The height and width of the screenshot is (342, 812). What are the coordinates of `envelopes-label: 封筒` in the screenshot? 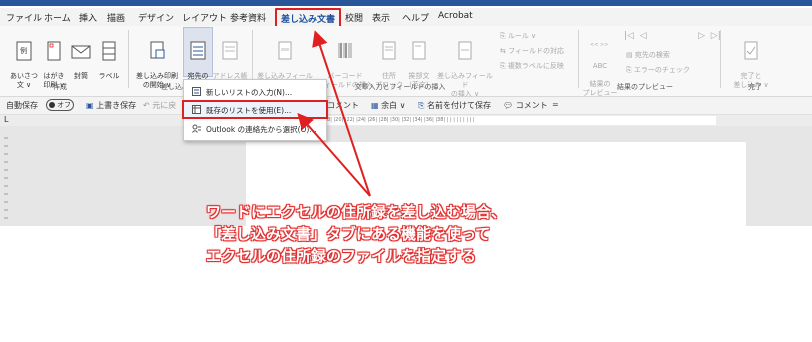 It's located at (81, 76).